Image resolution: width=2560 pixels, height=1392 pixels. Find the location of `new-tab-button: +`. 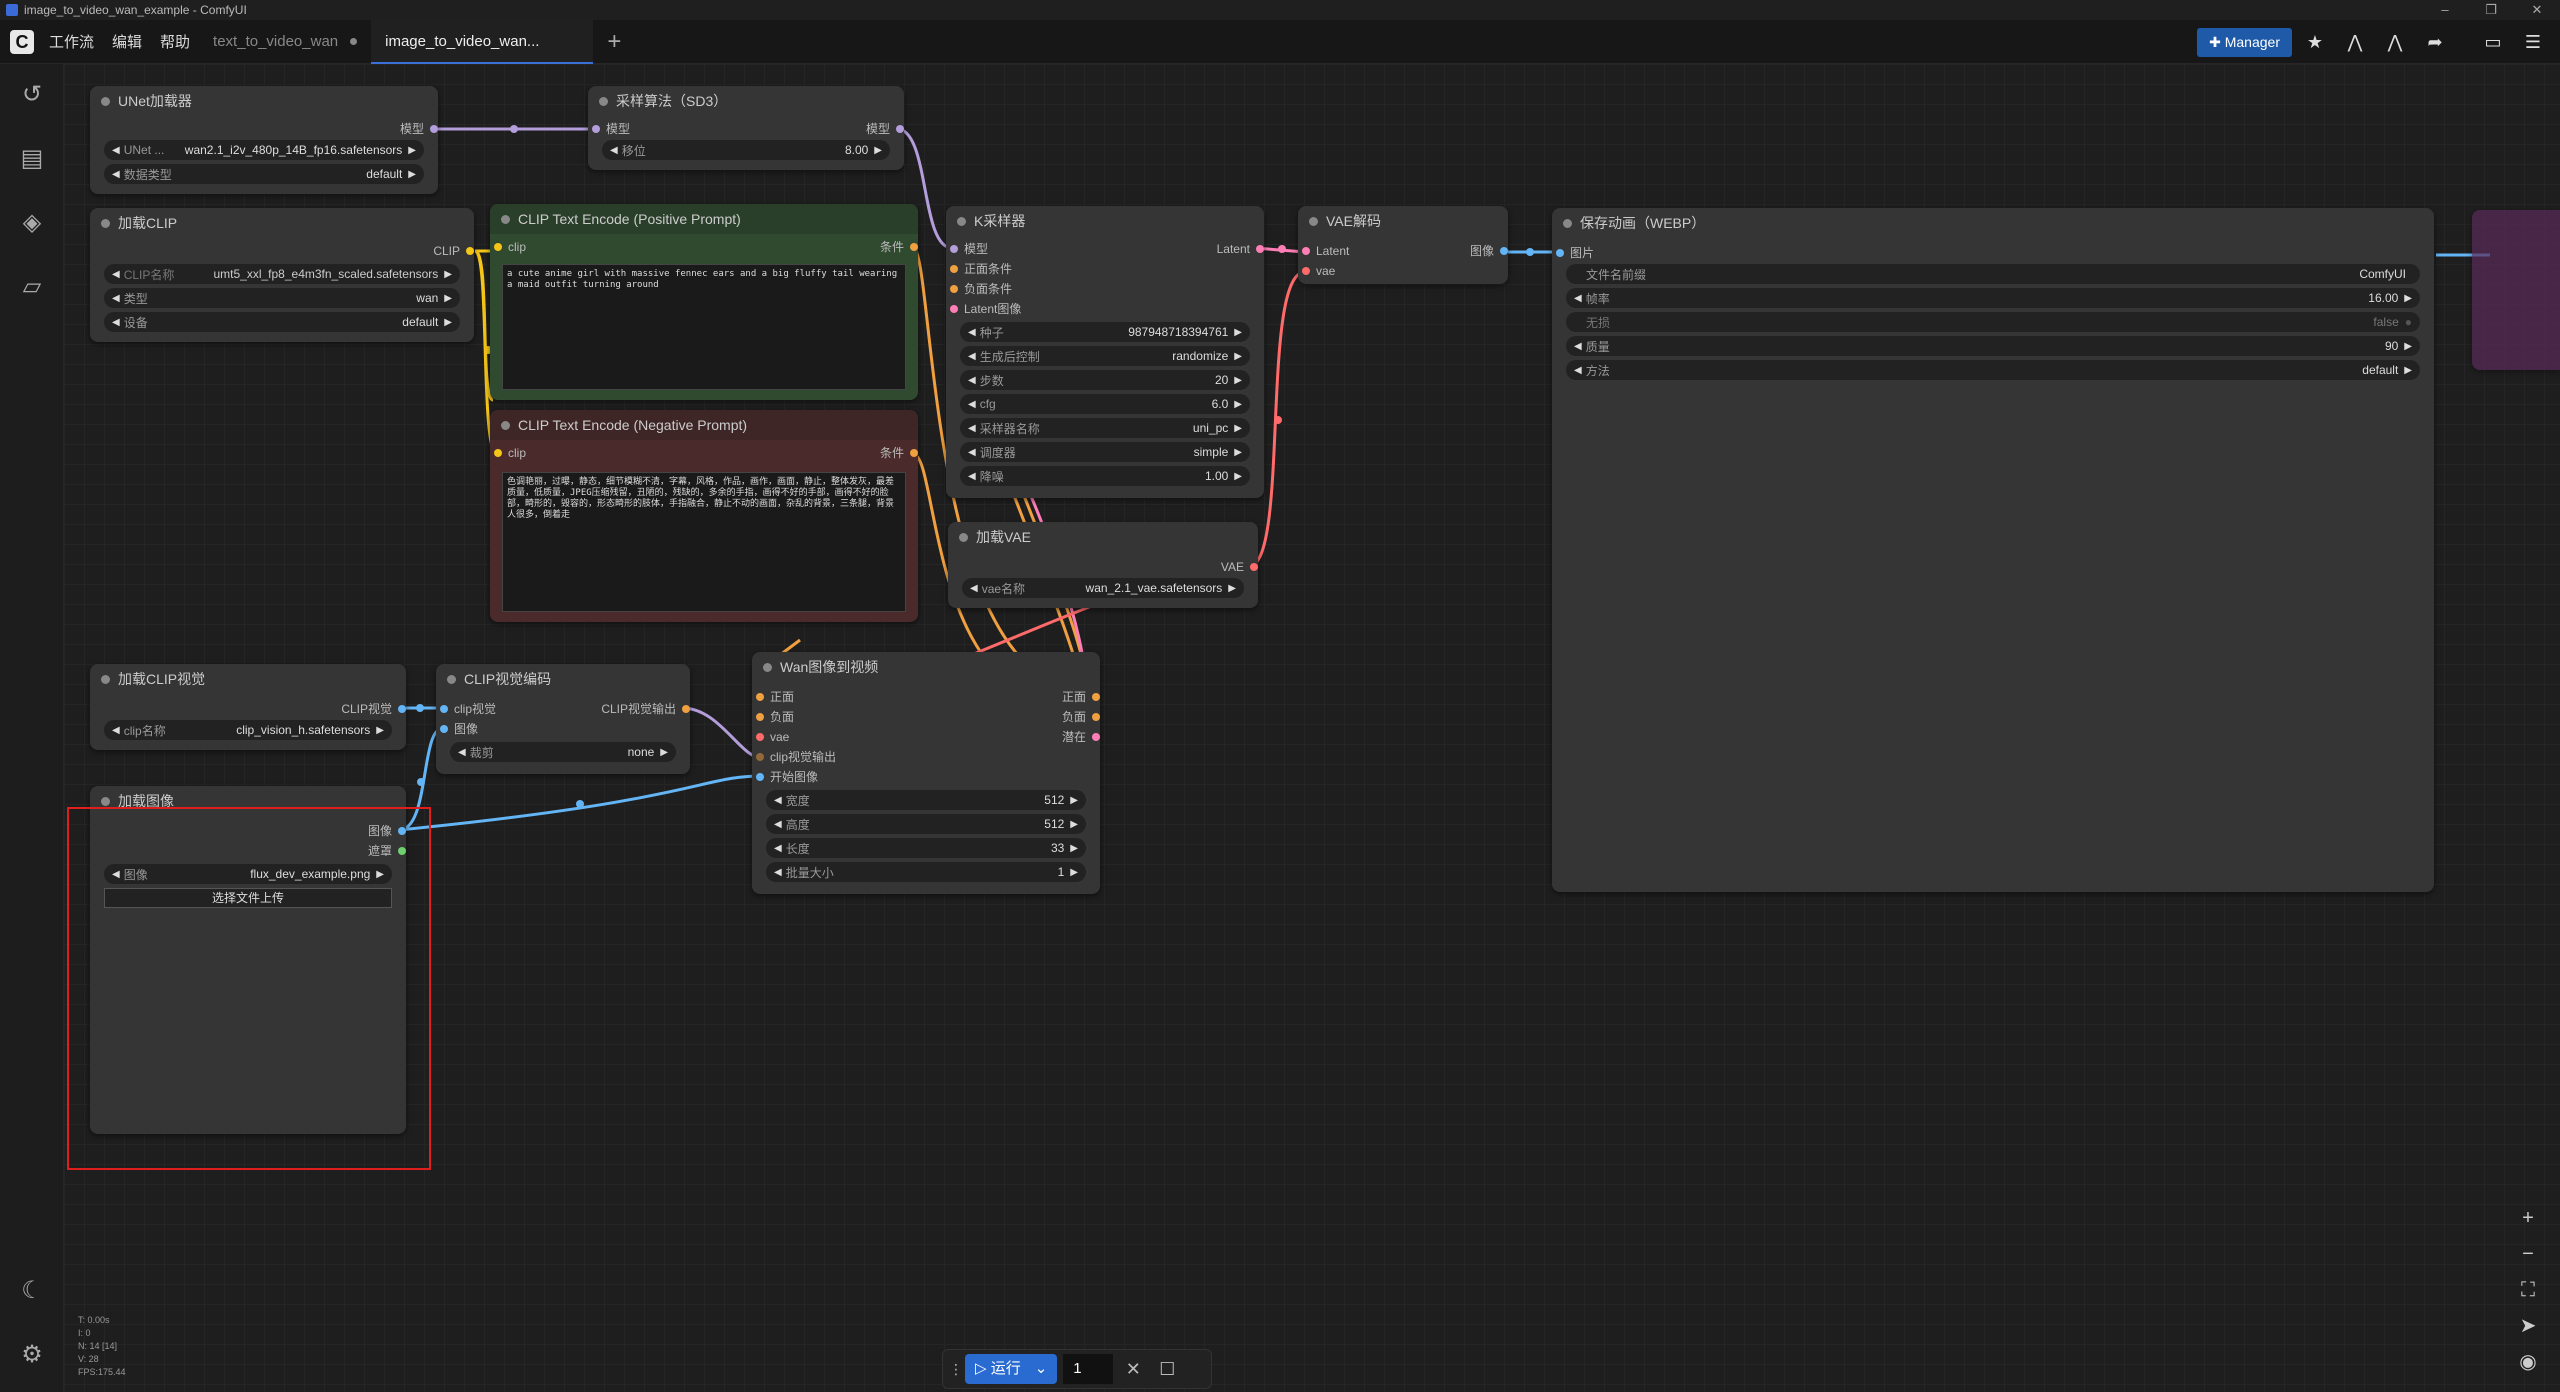

new-tab-button: + is located at coordinates (614, 42).